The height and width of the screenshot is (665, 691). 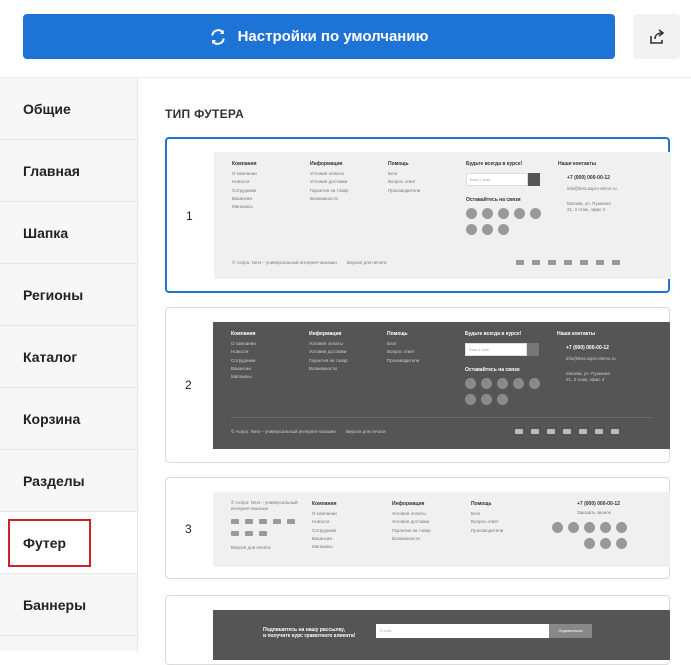 What do you see at coordinates (68, 295) in the screenshot?
I see `sidebar-item-regions: Регионы` at bounding box center [68, 295].